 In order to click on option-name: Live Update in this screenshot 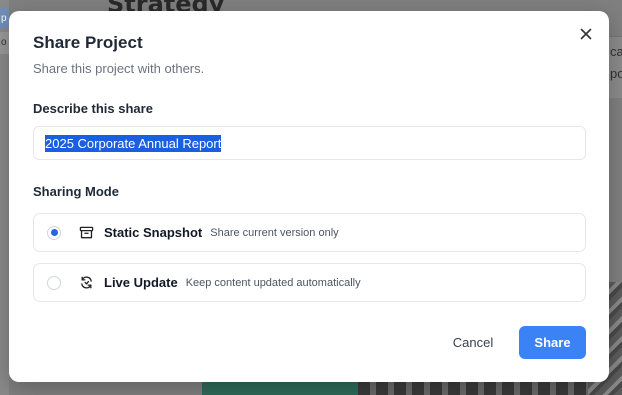, I will do `click(141, 282)`.